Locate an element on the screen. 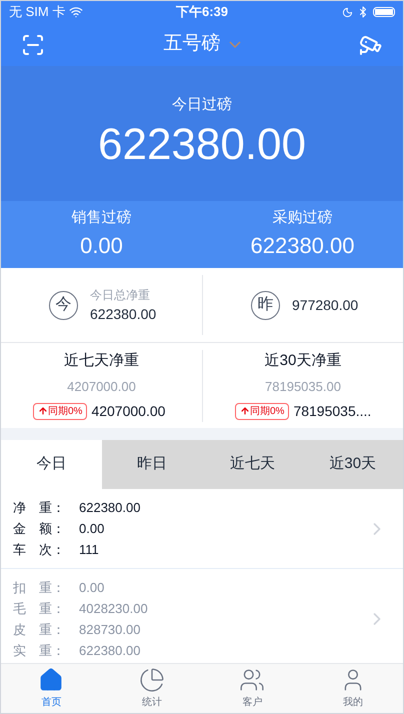 This screenshot has height=714, width=404. sub-label: 采购过磅 is located at coordinates (302, 218).